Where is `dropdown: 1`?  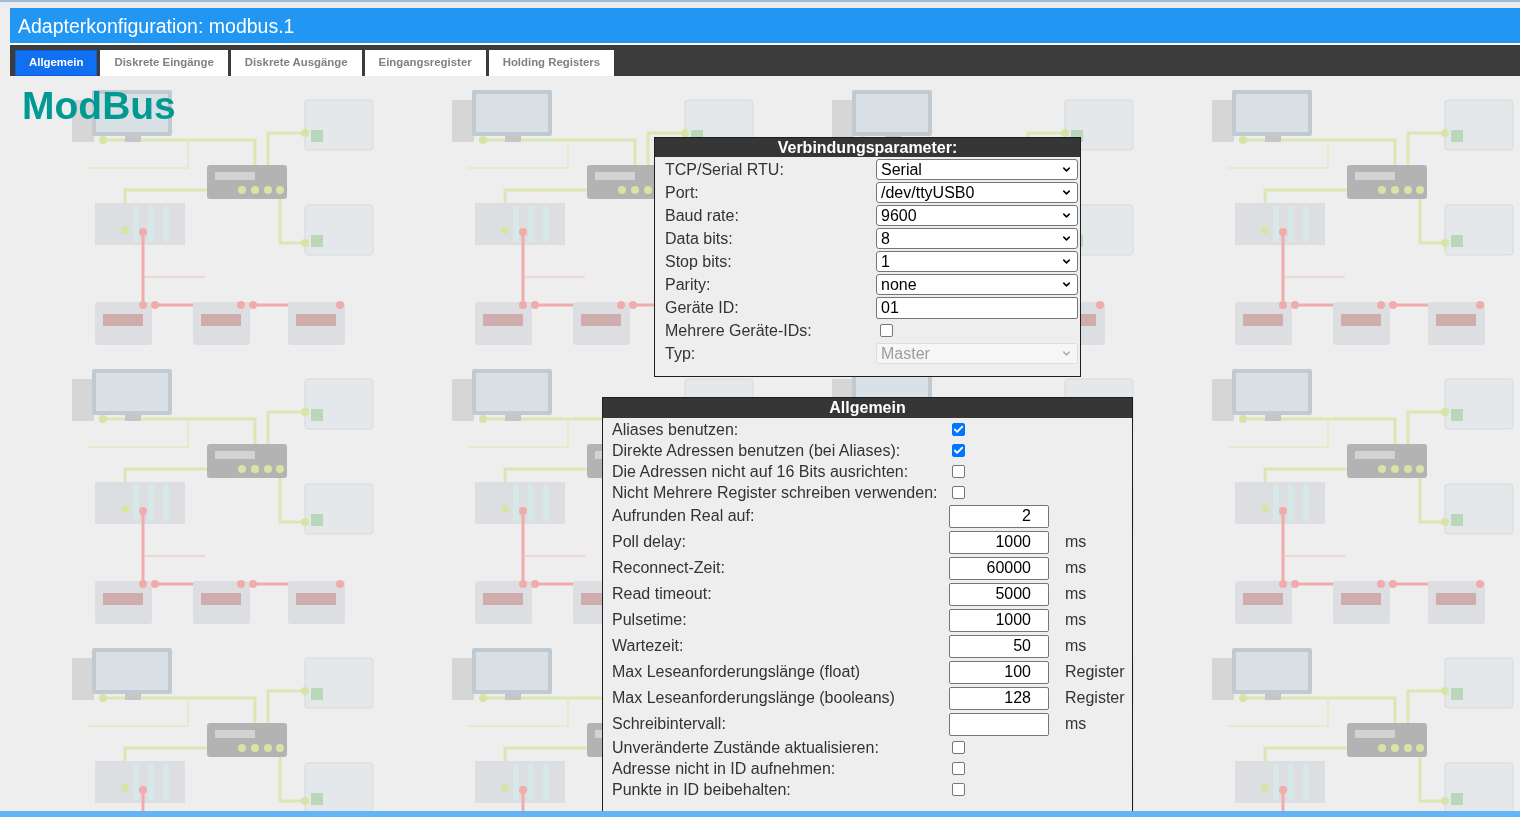 dropdown: 1 is located at coordinates (977, 261).